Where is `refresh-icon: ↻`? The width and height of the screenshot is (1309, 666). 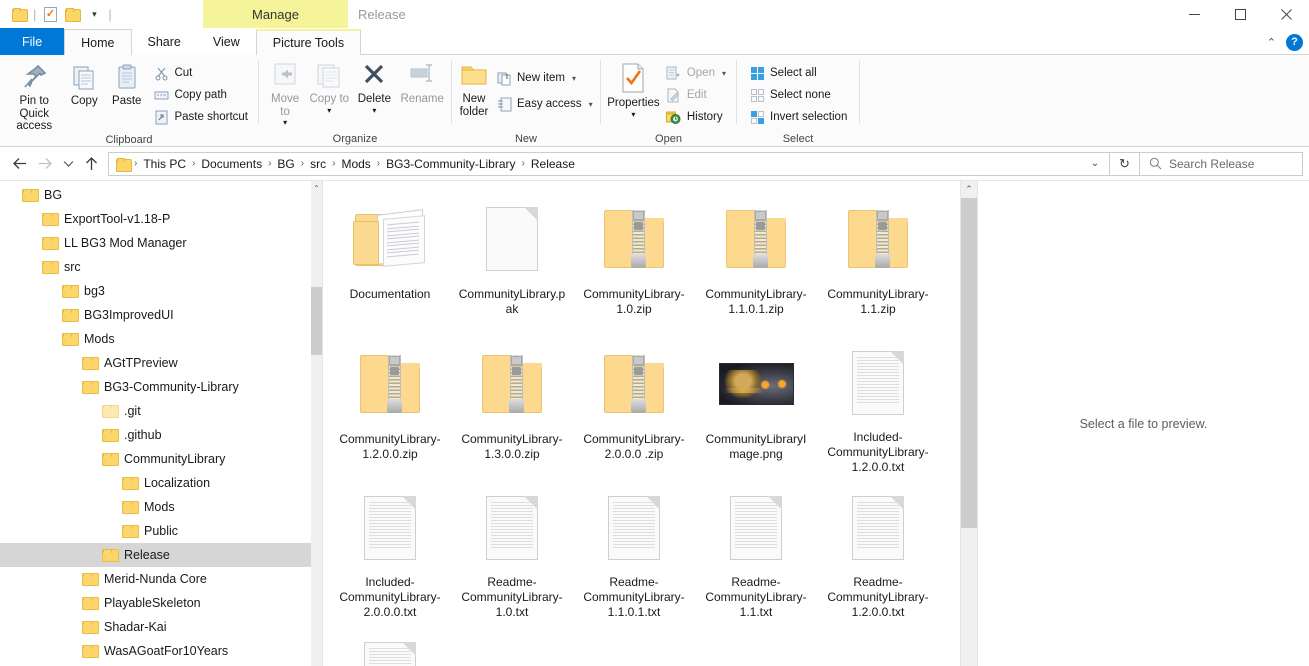 refresh-icon: ↻ is located at coordinates (1125, 163).